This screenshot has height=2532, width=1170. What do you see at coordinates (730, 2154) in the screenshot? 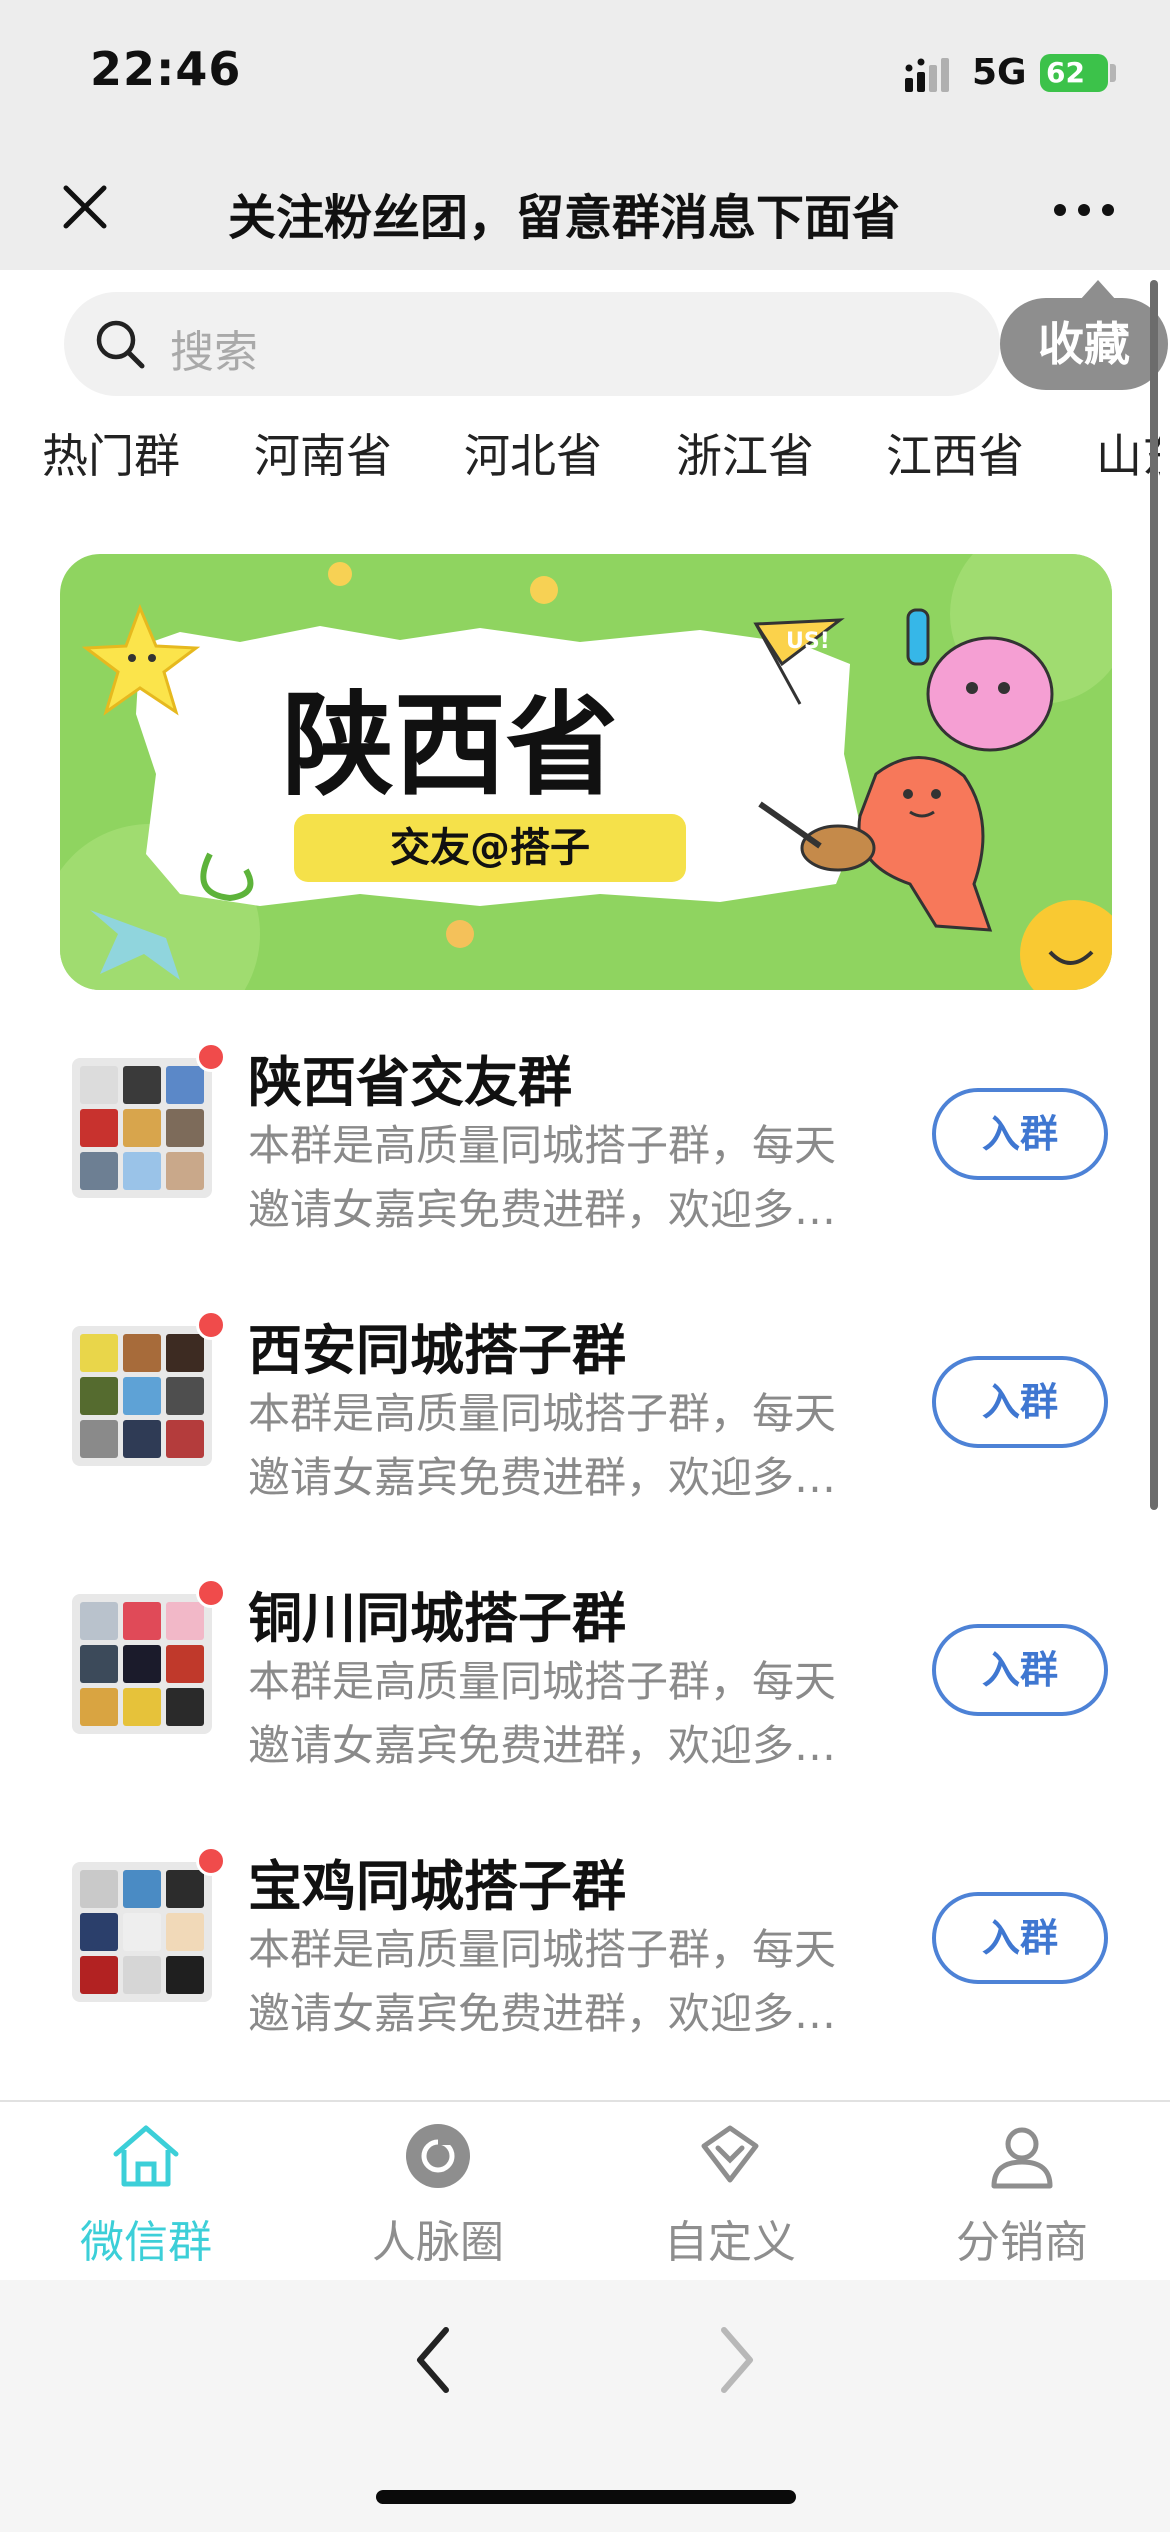
I see `diamond-icon` at bounding box center [730, 2154].